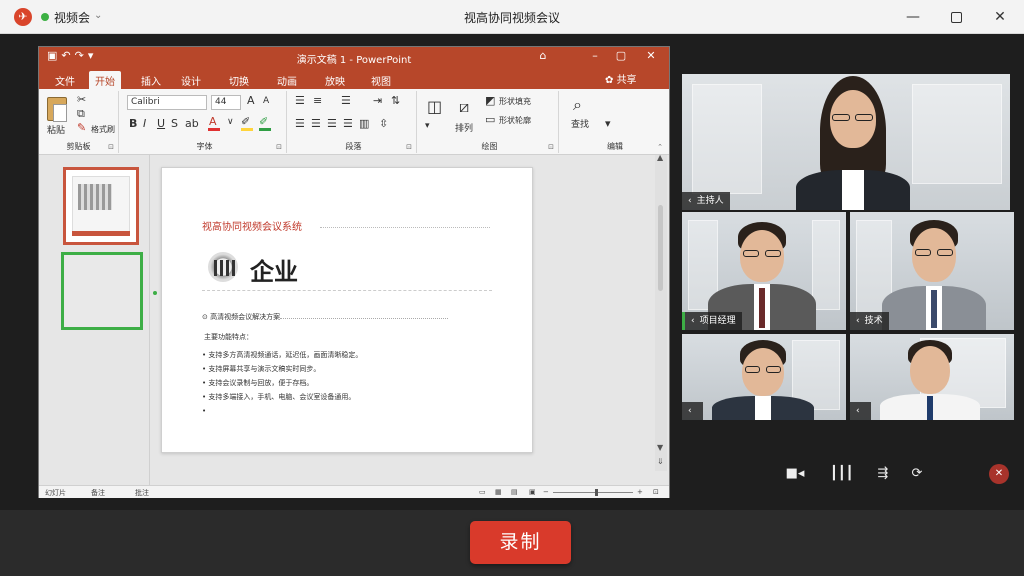  Describe the element at coordinates (54, 55) in the screenshot. I see `save-icon: ▣` at that location.